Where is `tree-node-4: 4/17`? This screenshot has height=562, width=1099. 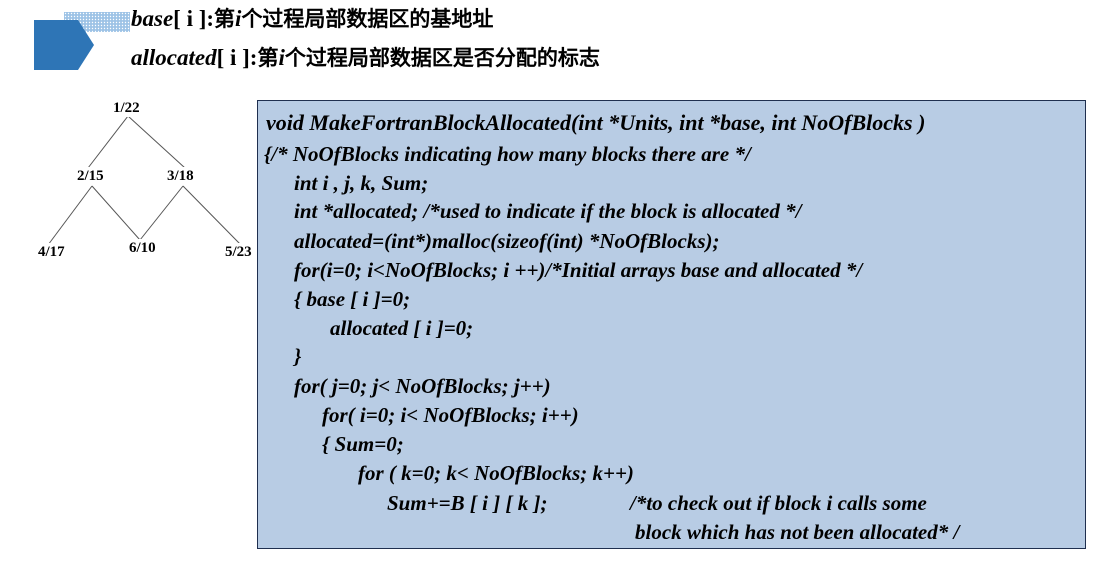 tree-node-4: 4/17 is located at coordinates (51, 252).